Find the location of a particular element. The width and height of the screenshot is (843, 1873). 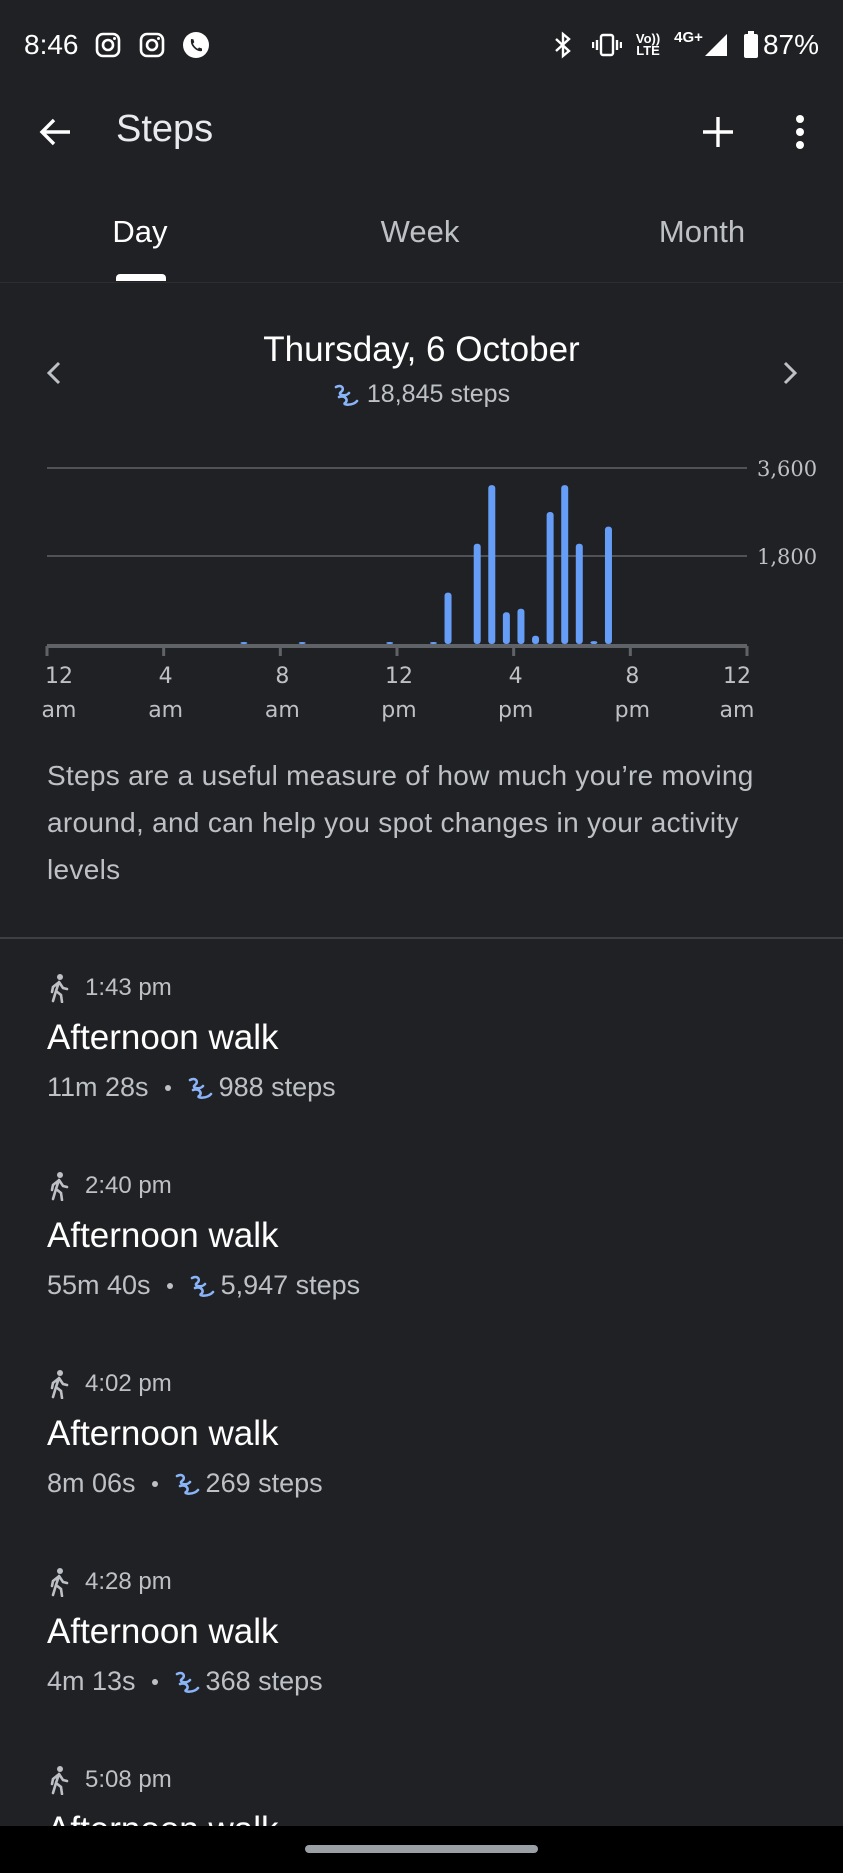

whatsapp-icon is located at coordinates (196, 45).